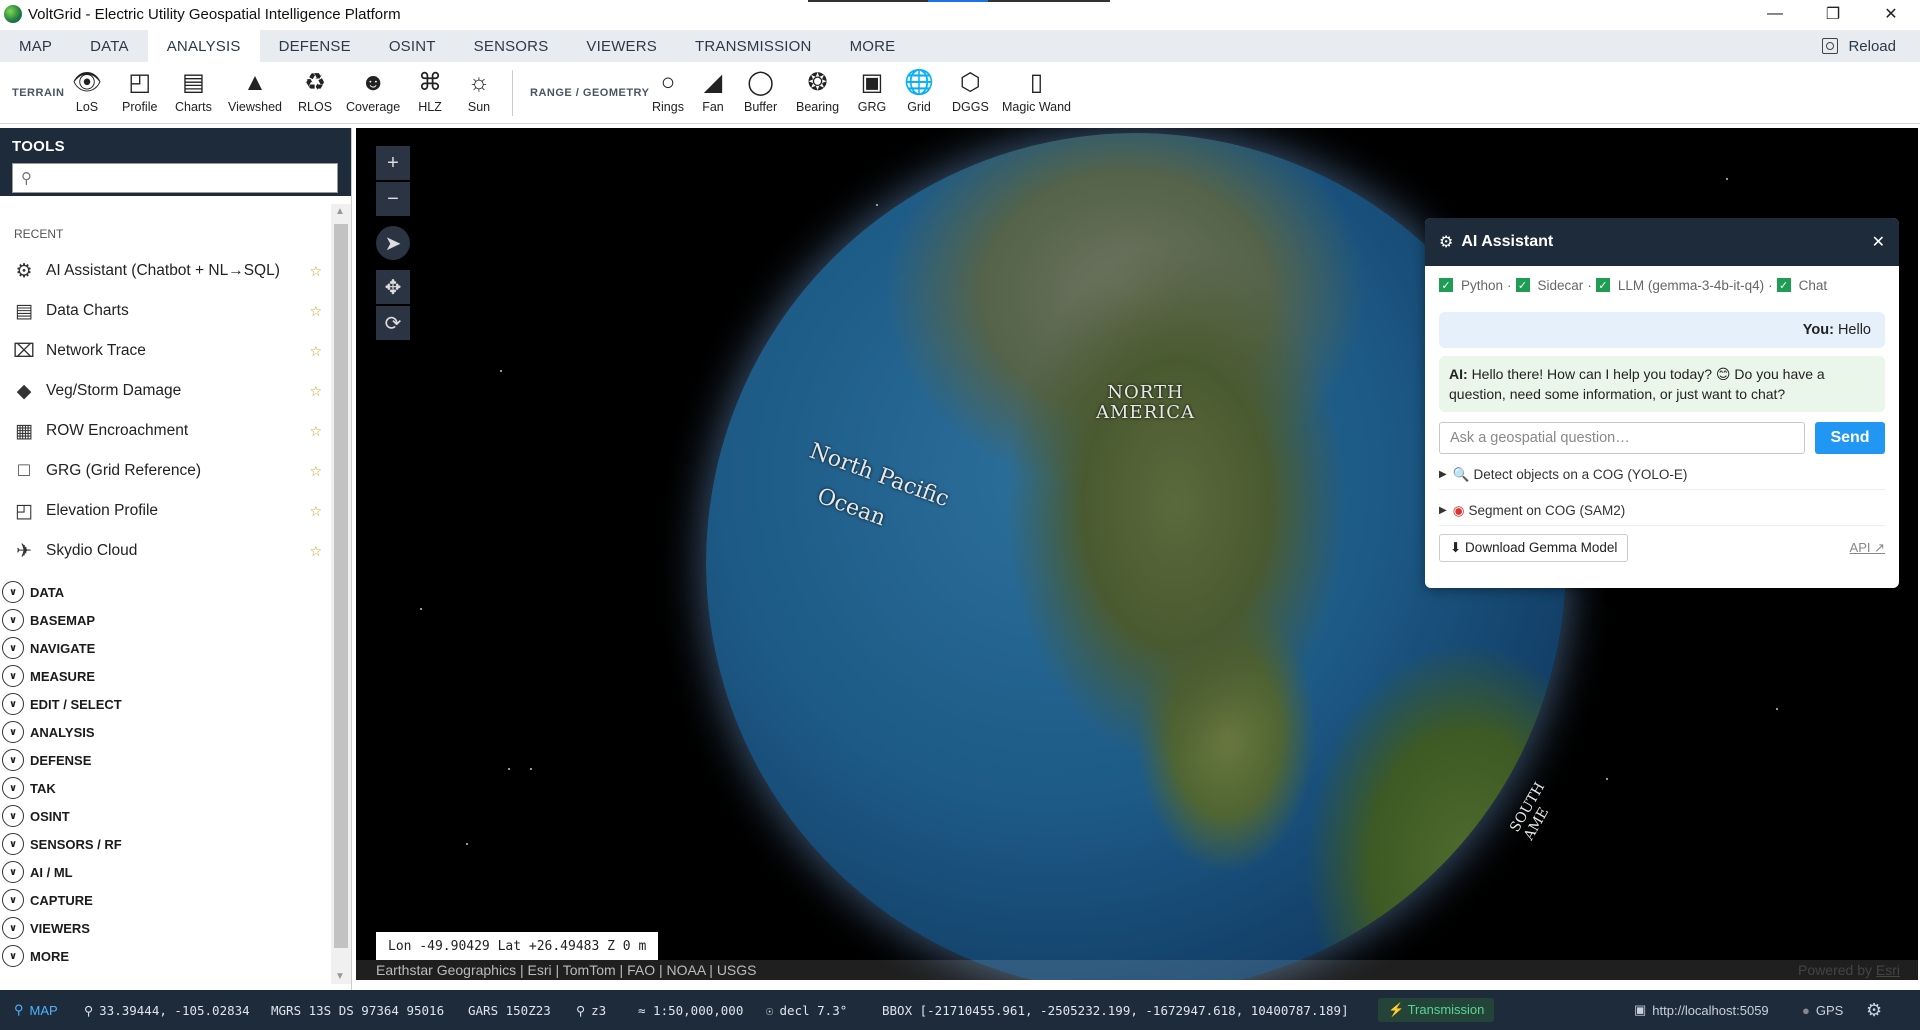 The width and height of the screenshot is (1920, 1030). Describe the element at coordinates (770, 1010) in the screenshot. I see `compass-icon: ☉` at that location.